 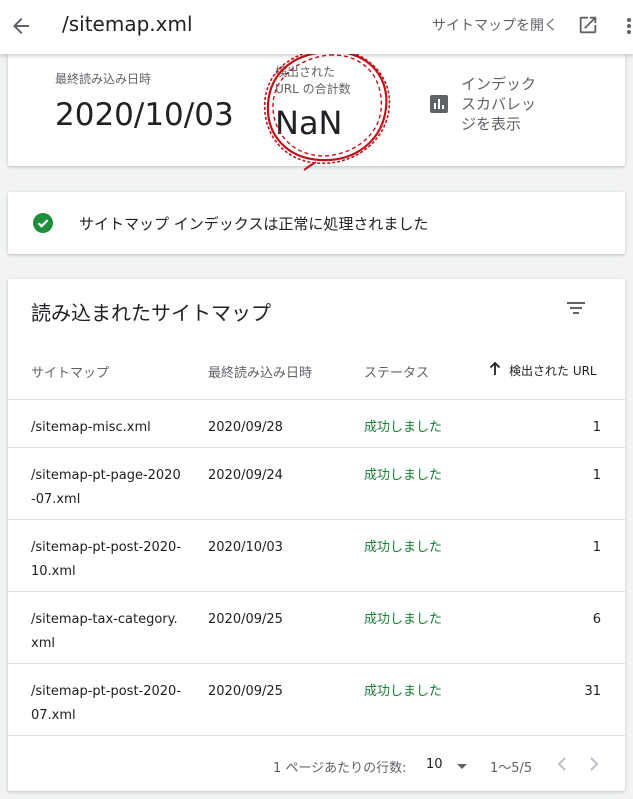 What do you see at coordinates (340, 768) in the screenshot?
I see `rows-per-page-label: 1 ページあたりの行数:` at bounding box center [340, 768].